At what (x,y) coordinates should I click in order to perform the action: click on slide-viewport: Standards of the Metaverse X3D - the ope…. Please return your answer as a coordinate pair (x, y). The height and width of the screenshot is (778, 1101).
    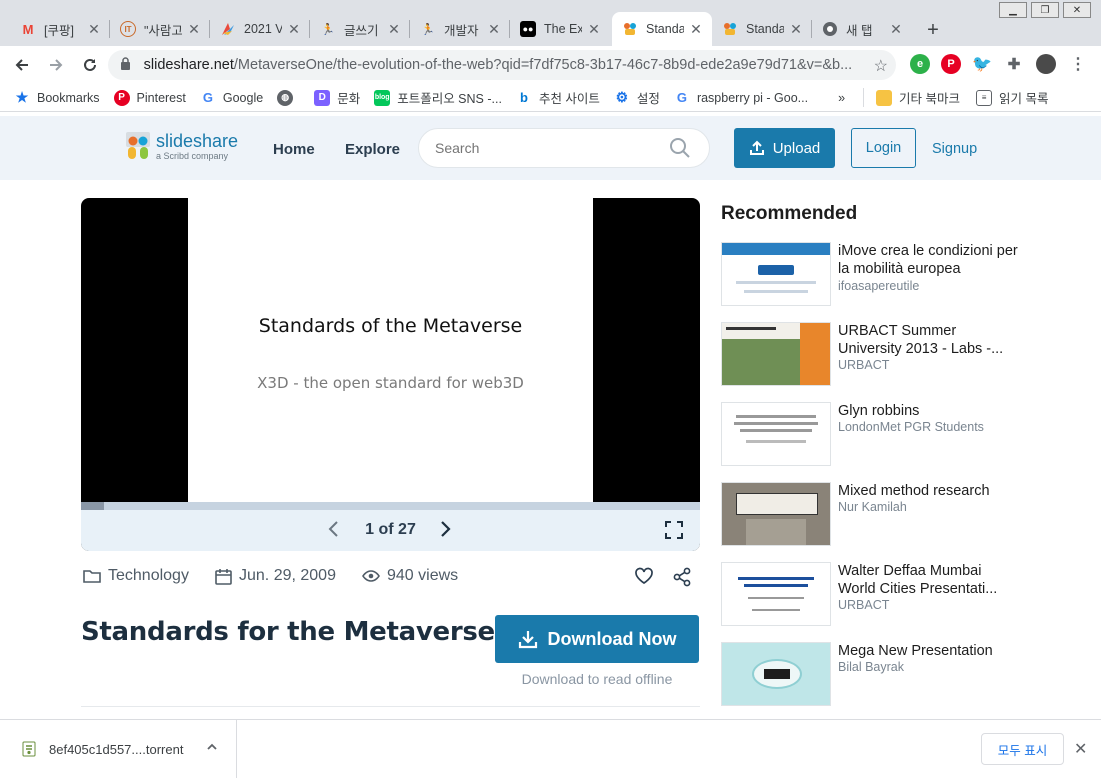
    Looking at the image, I should click on (390, 350).